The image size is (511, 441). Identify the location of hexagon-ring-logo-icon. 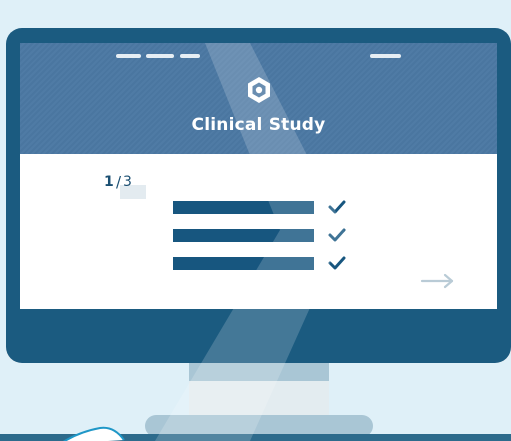
(259, 90).